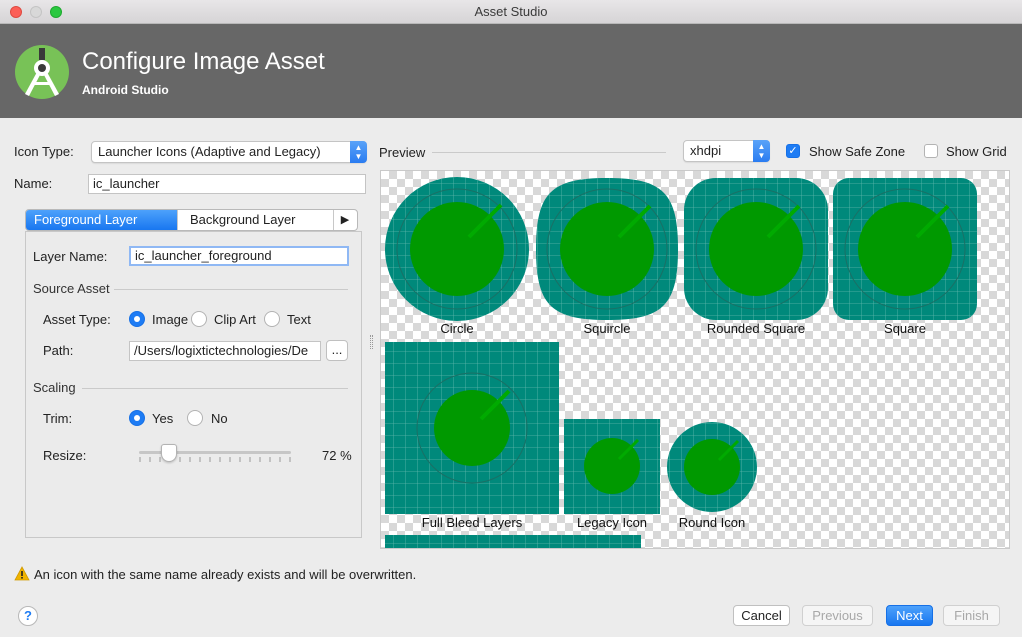 This screenshot has width=1022, height=637. What do you see at coordinates (33, 183) in the screenshot?
I see `name-label: Name:` at bounding box center [33, 183].